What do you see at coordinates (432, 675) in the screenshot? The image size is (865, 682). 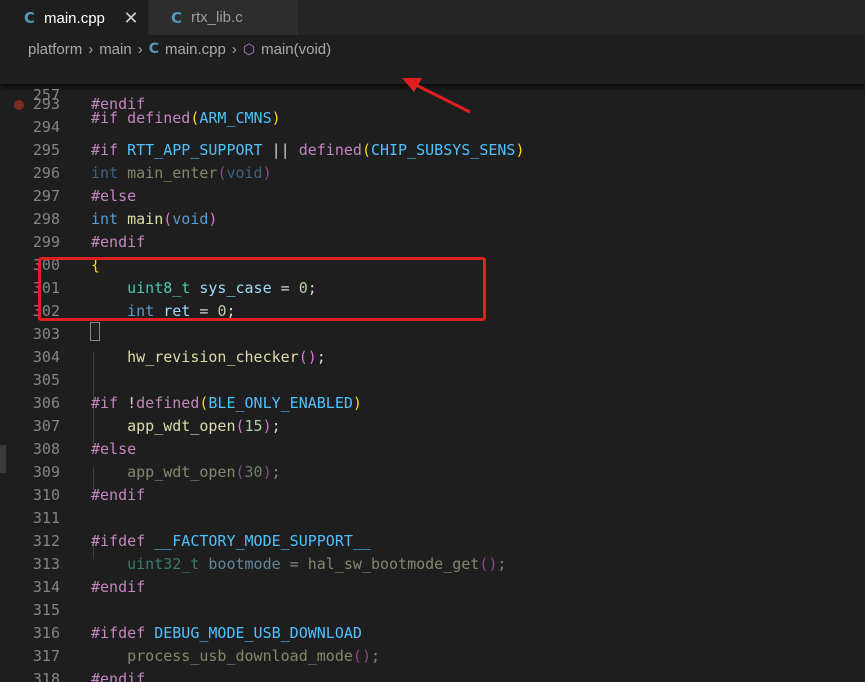 I see `code-line: 318 #endif` at bounding box center [432, 675].